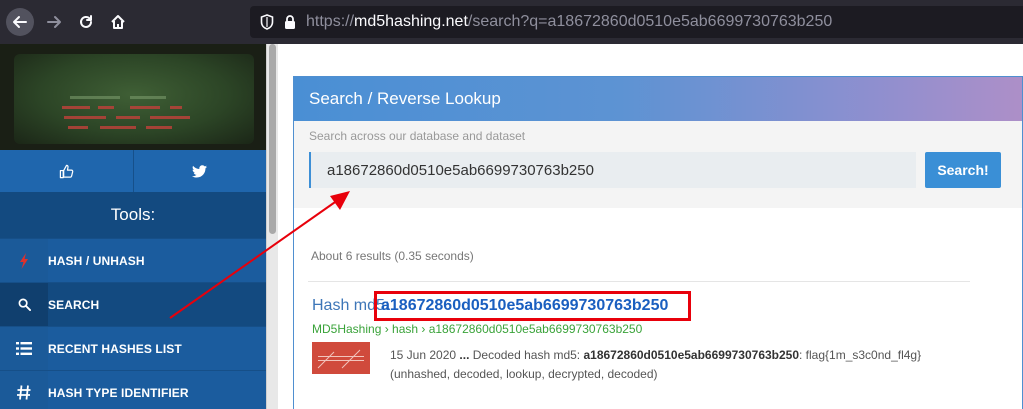 The width and height of the screenshot is (1023, 409). I want to click on result-thumbnail, so click(341, 358).